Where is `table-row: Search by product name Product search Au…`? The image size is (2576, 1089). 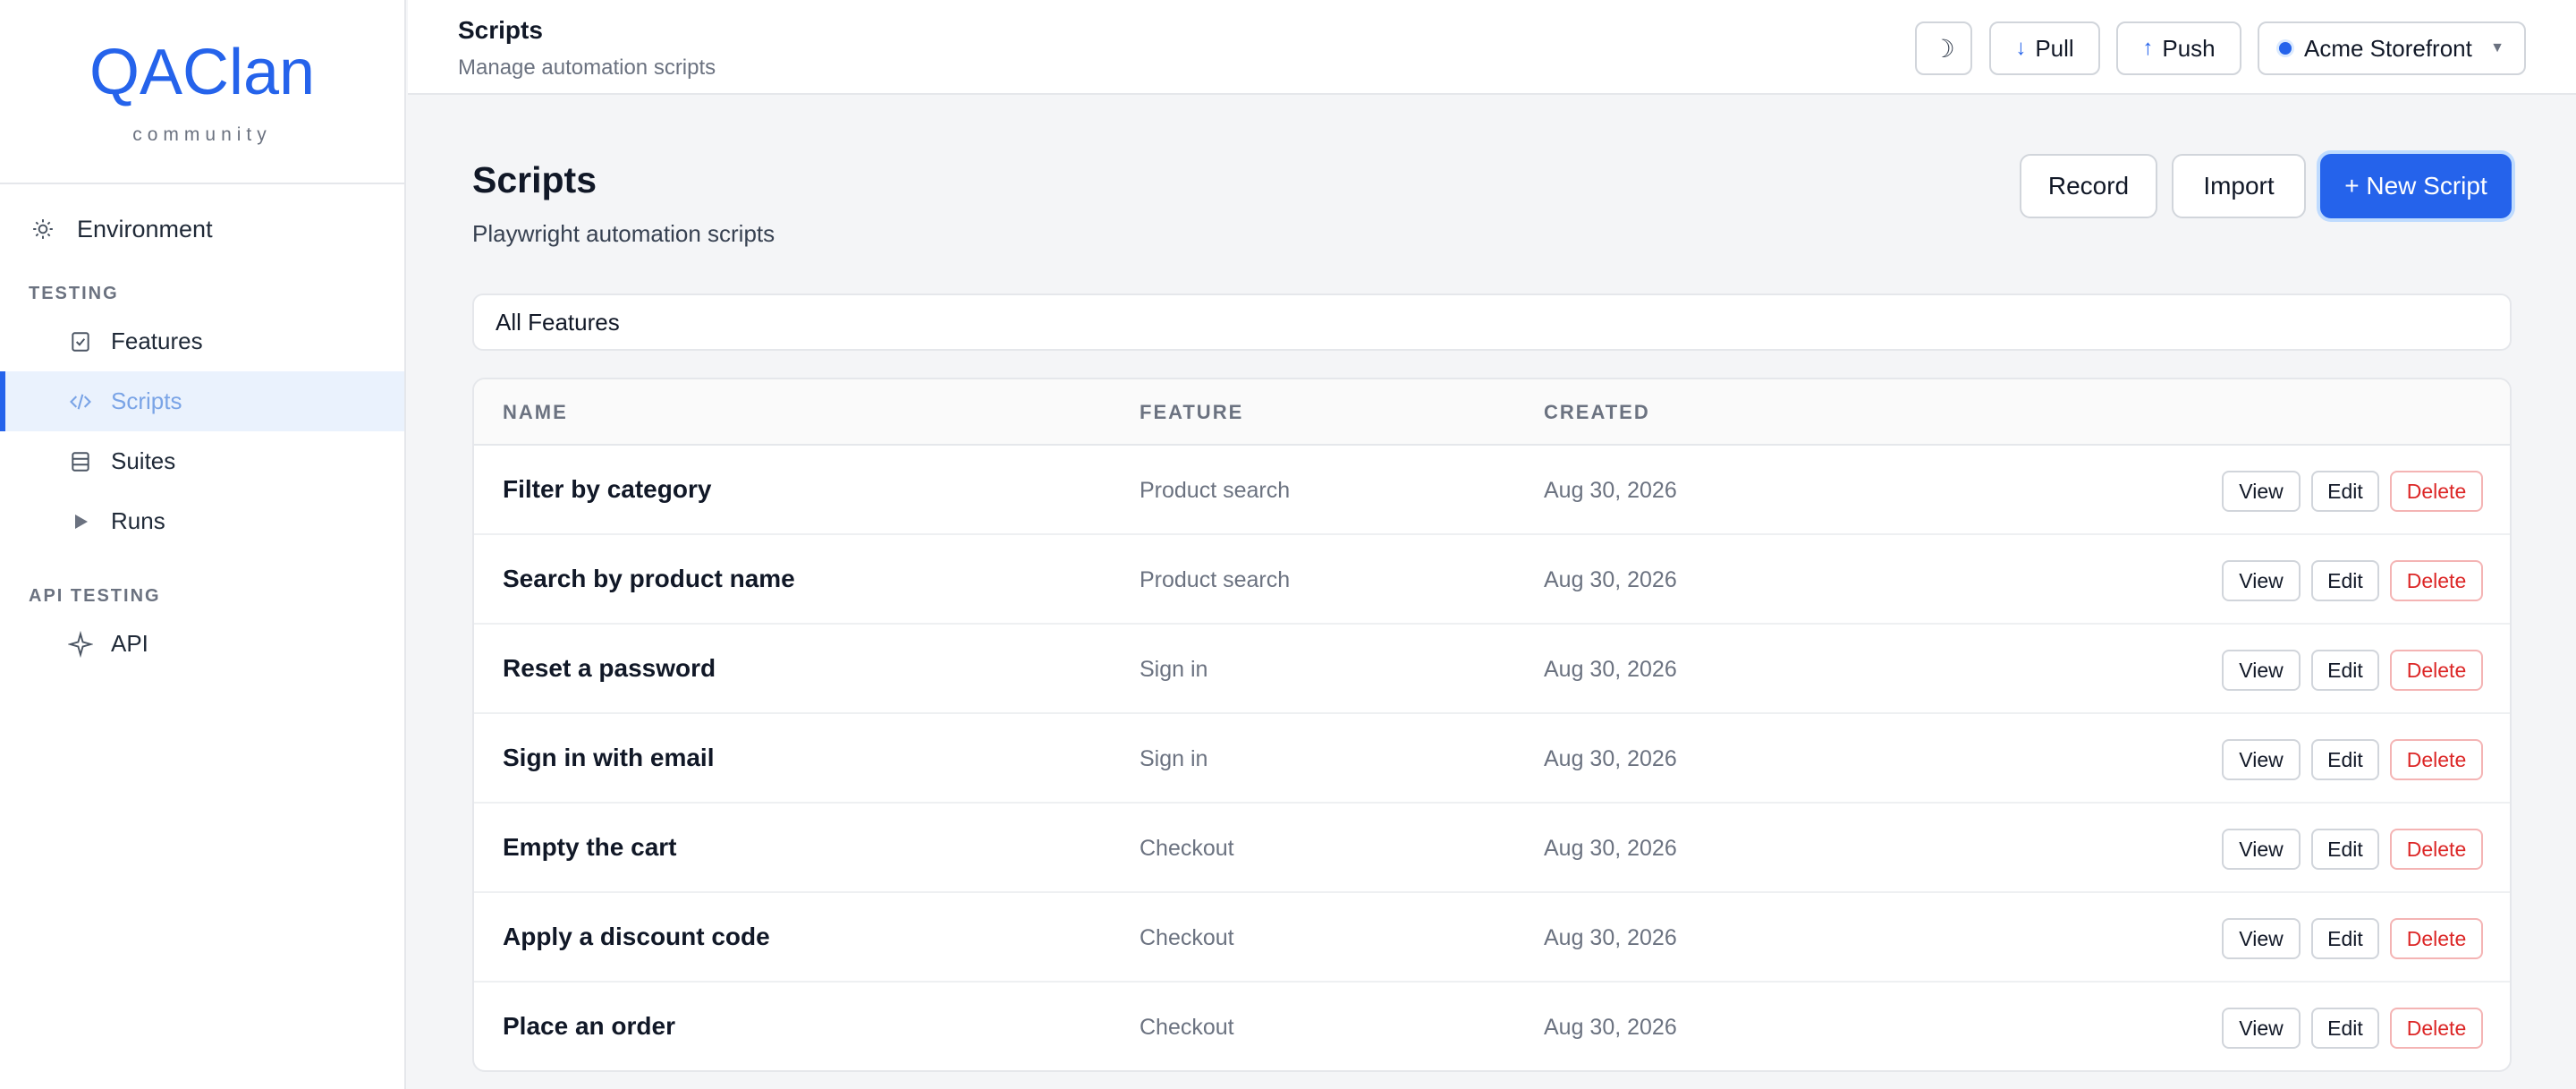
table-row: Search by product name Product search Au… is located at coordinates (1492, 580).